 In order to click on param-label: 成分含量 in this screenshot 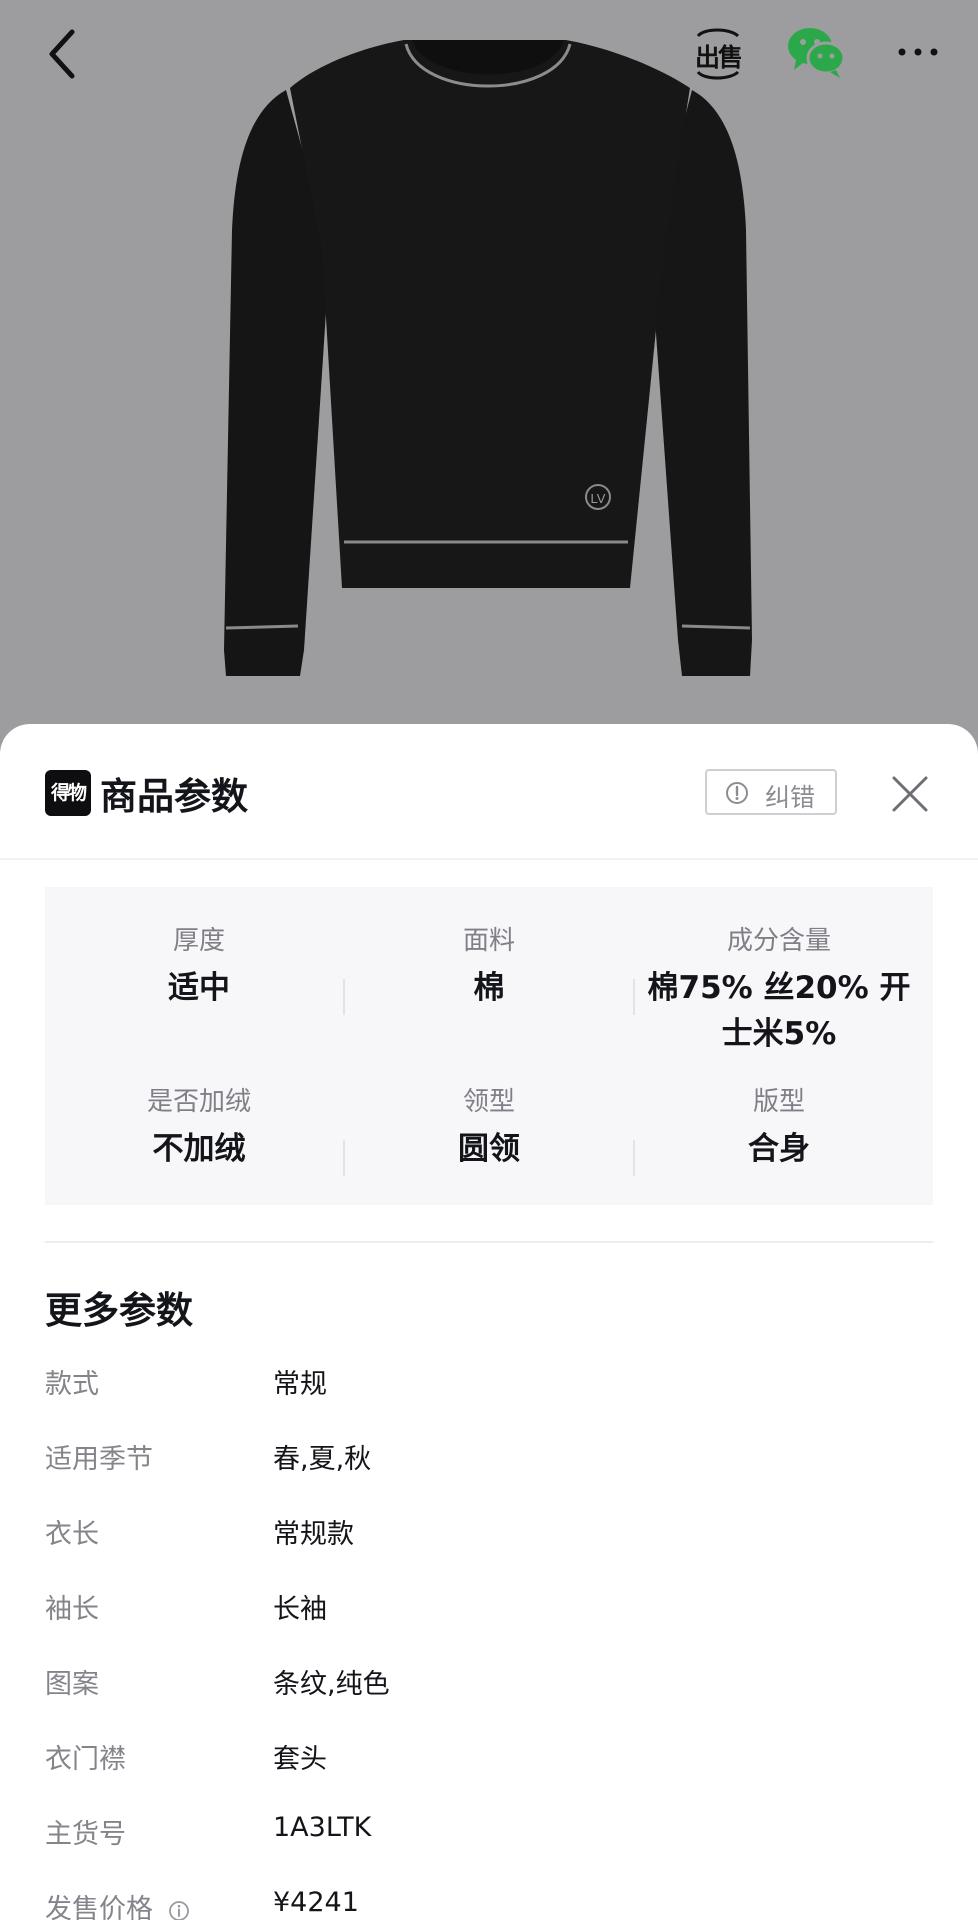, I will do `click(778, 941)`.